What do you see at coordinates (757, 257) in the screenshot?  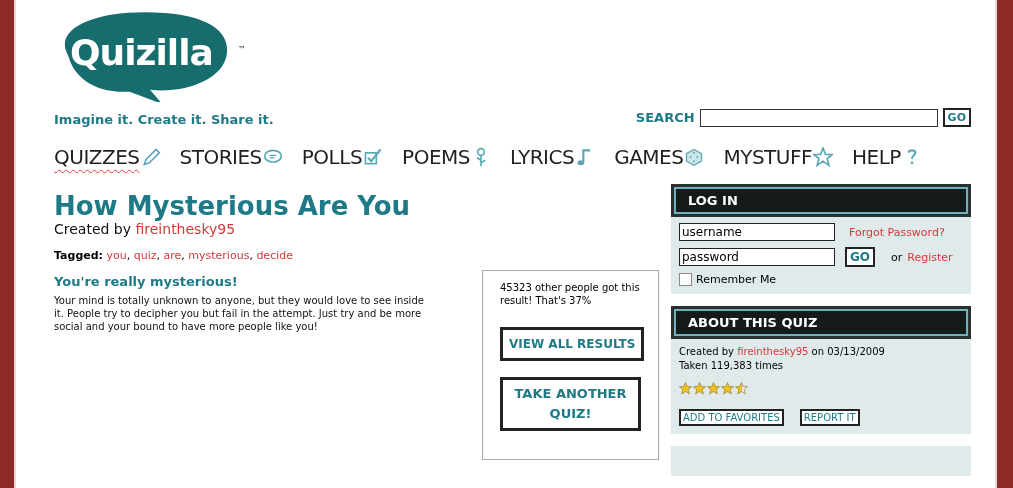 I see `password-field: password` at bounding box center [757, 257].